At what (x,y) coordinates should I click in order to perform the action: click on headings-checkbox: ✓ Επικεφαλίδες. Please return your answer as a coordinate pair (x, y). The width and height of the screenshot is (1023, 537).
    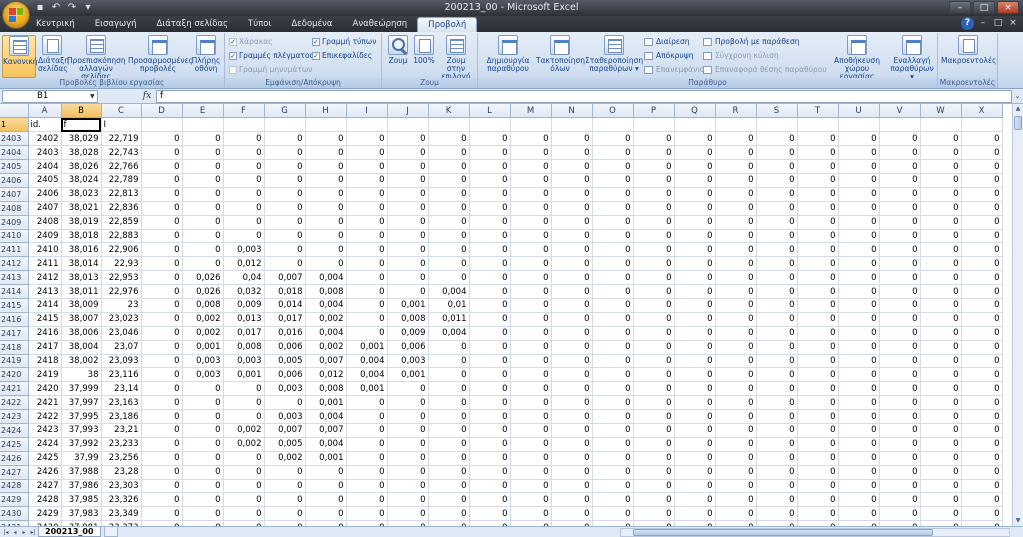
    Looking at the image, I should click on (342, 55).